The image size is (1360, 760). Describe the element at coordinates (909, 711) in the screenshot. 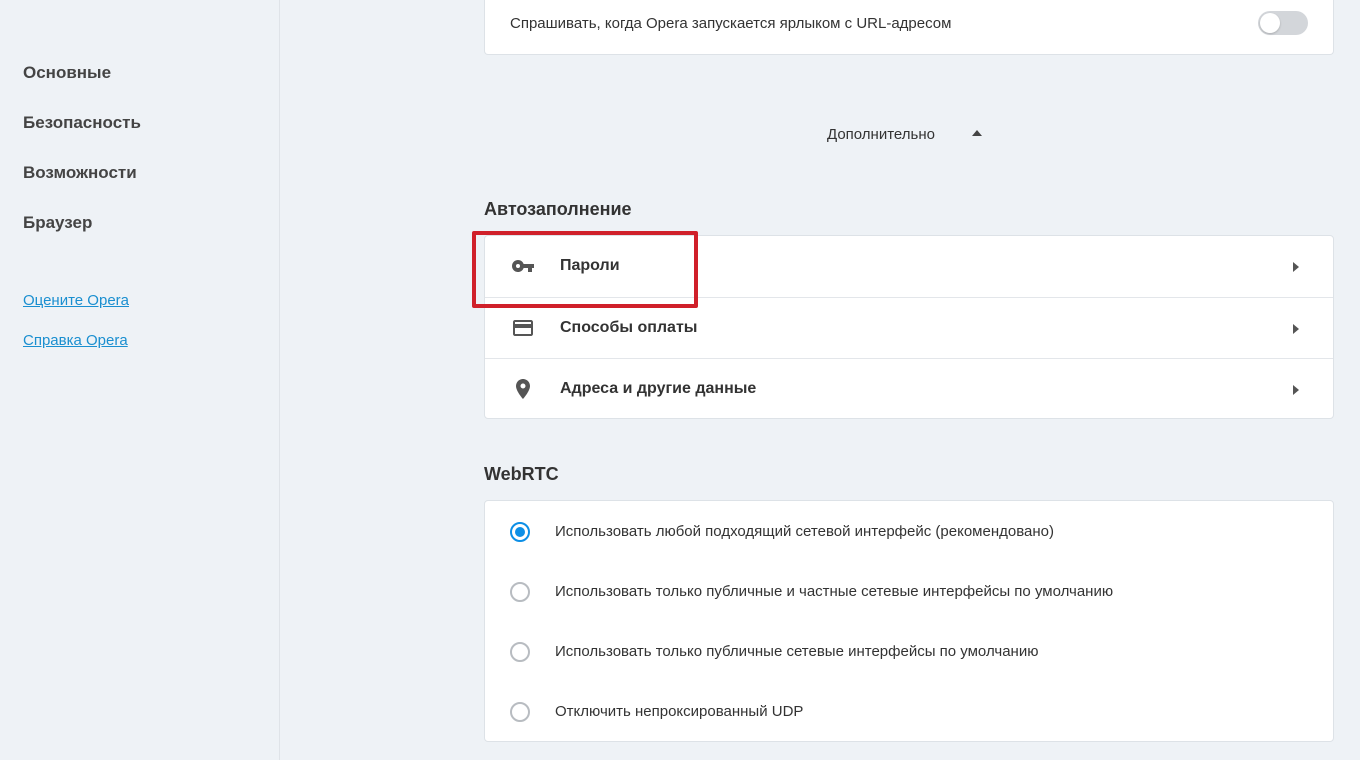

I see `webrtc-option-disable-udp: Отключить непроксированный UDP` at that location.